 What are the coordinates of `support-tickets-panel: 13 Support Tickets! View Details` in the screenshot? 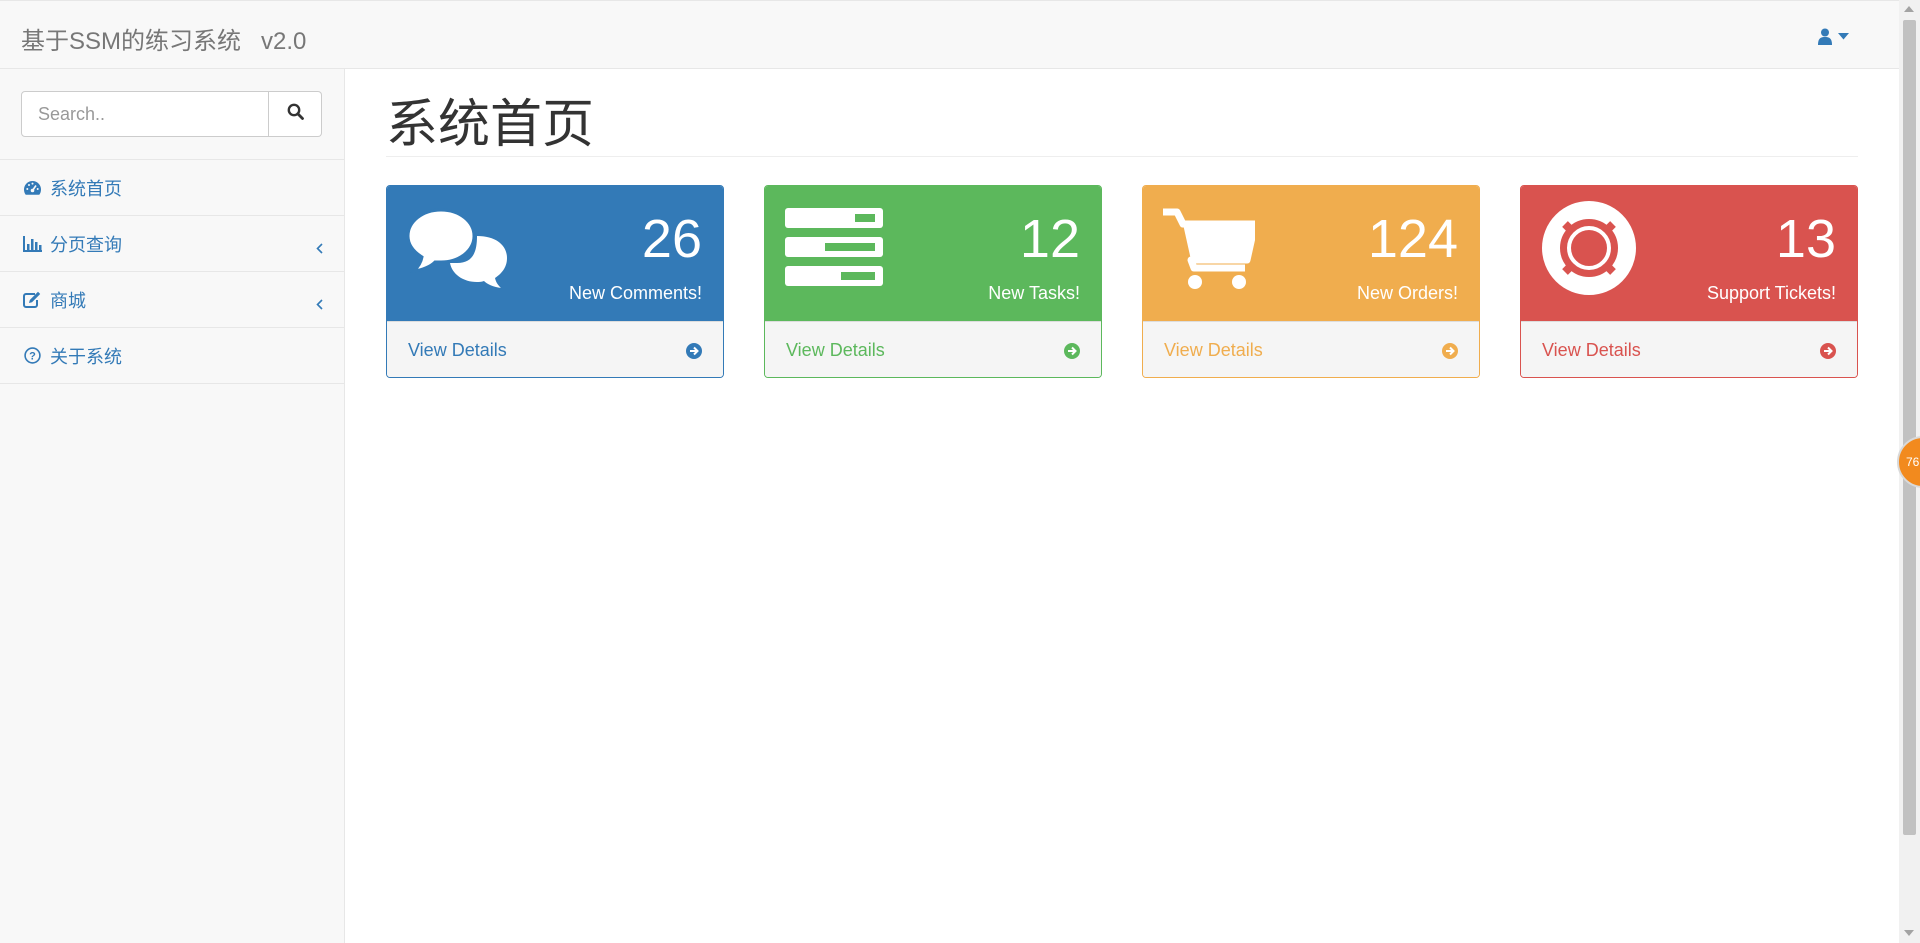 It's located at (1689, 281).